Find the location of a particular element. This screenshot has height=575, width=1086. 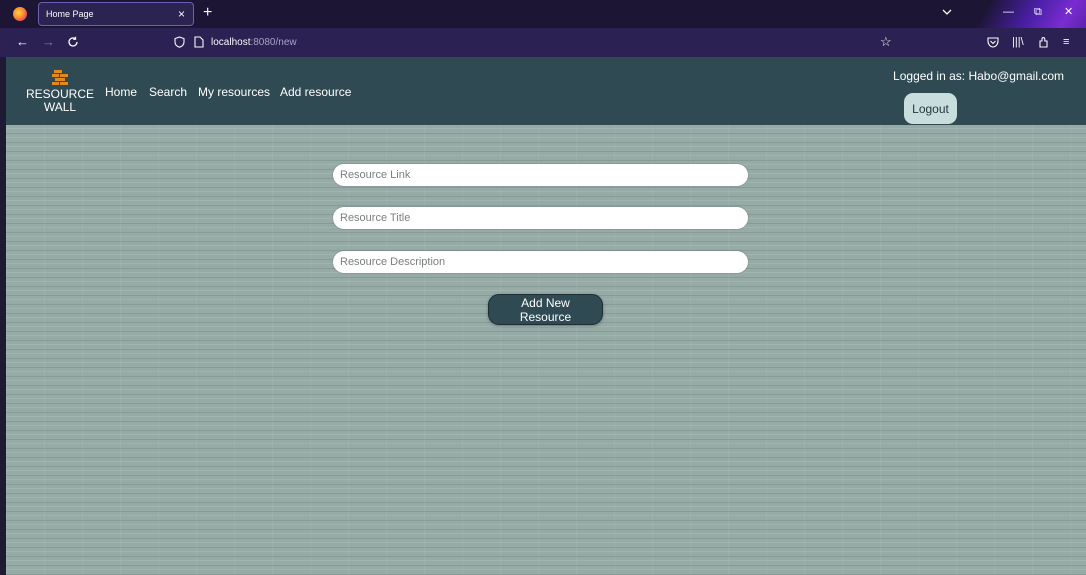

minimize-icon: — is located at coordinates (1008, 12).